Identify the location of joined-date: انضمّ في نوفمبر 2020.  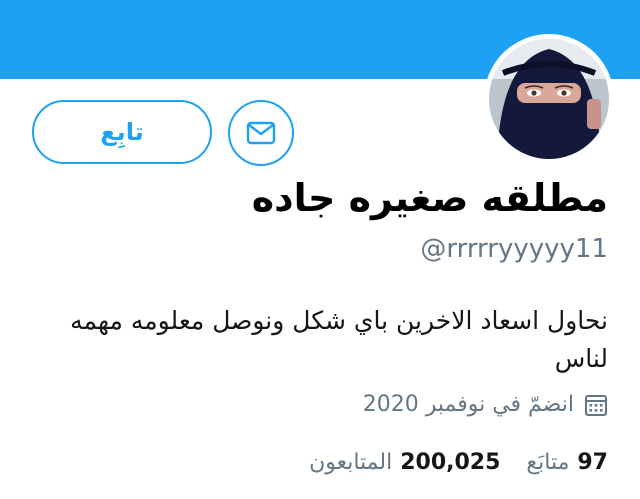
(485, 404).